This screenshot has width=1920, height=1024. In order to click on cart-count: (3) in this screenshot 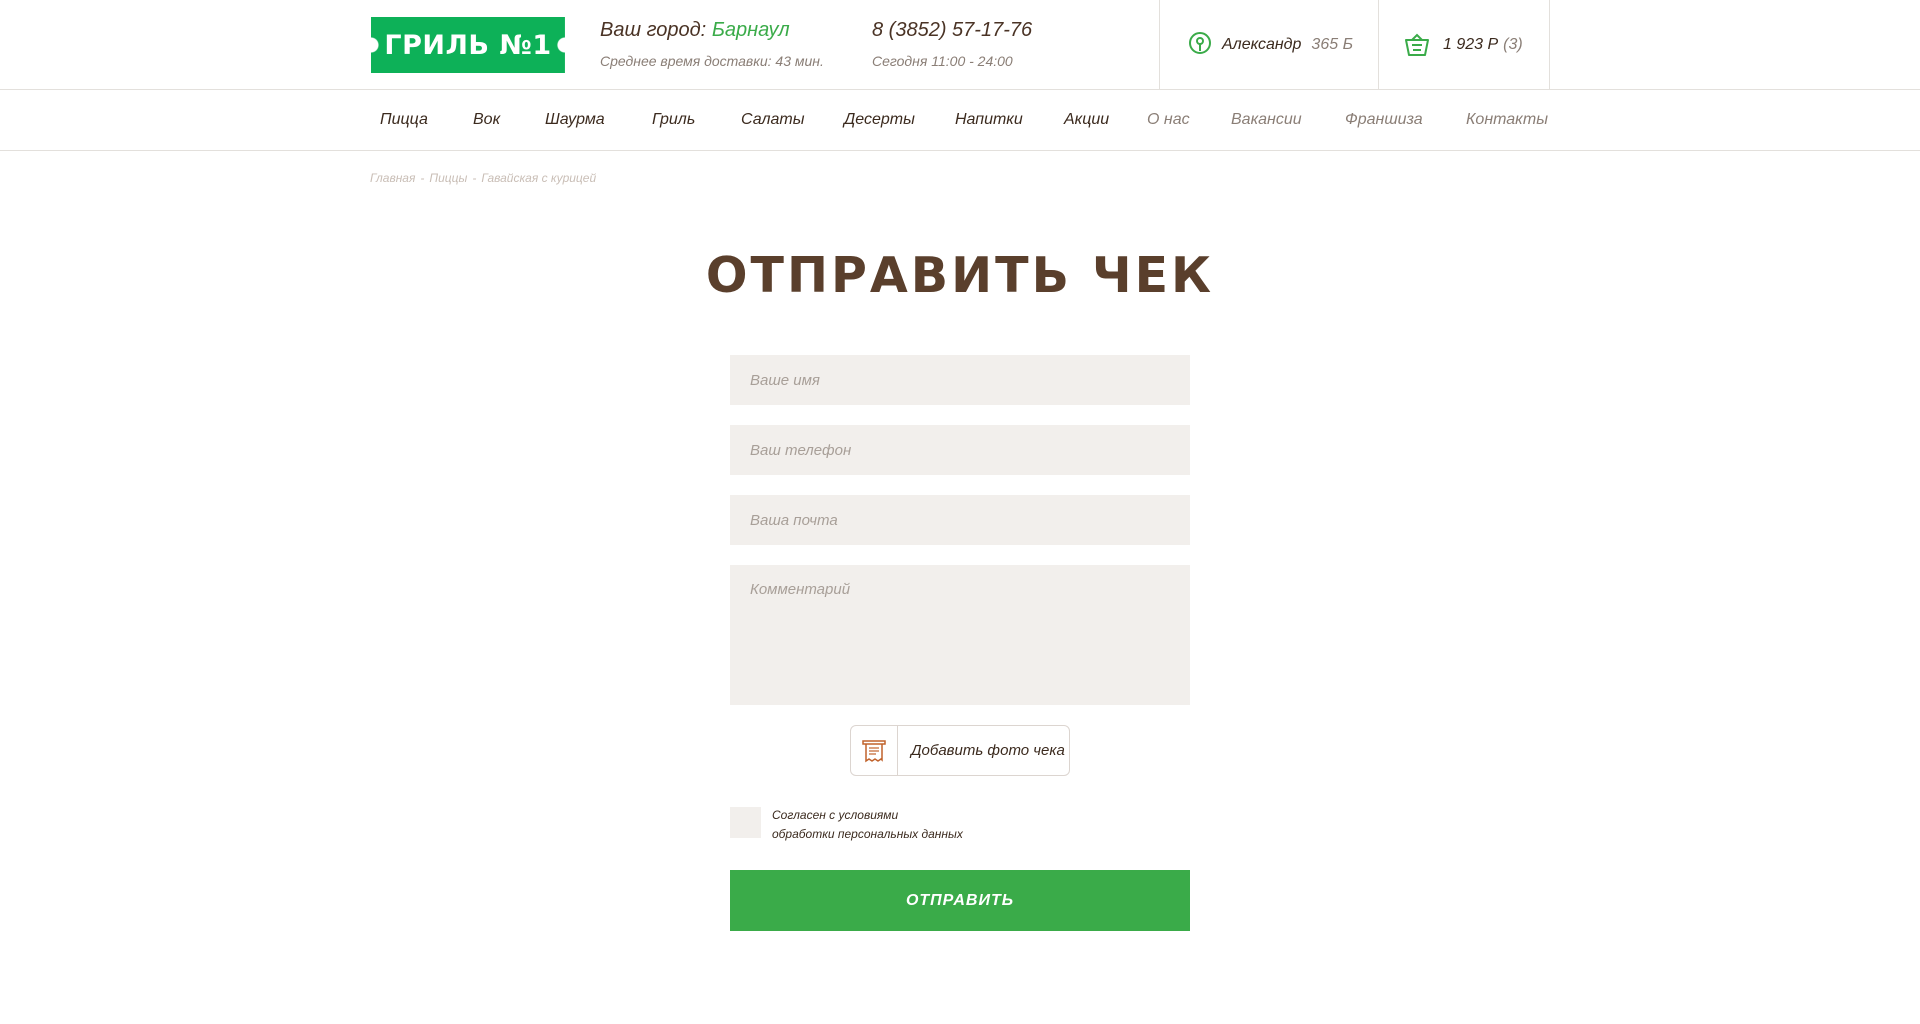, I will do `click(1513, 44)`.